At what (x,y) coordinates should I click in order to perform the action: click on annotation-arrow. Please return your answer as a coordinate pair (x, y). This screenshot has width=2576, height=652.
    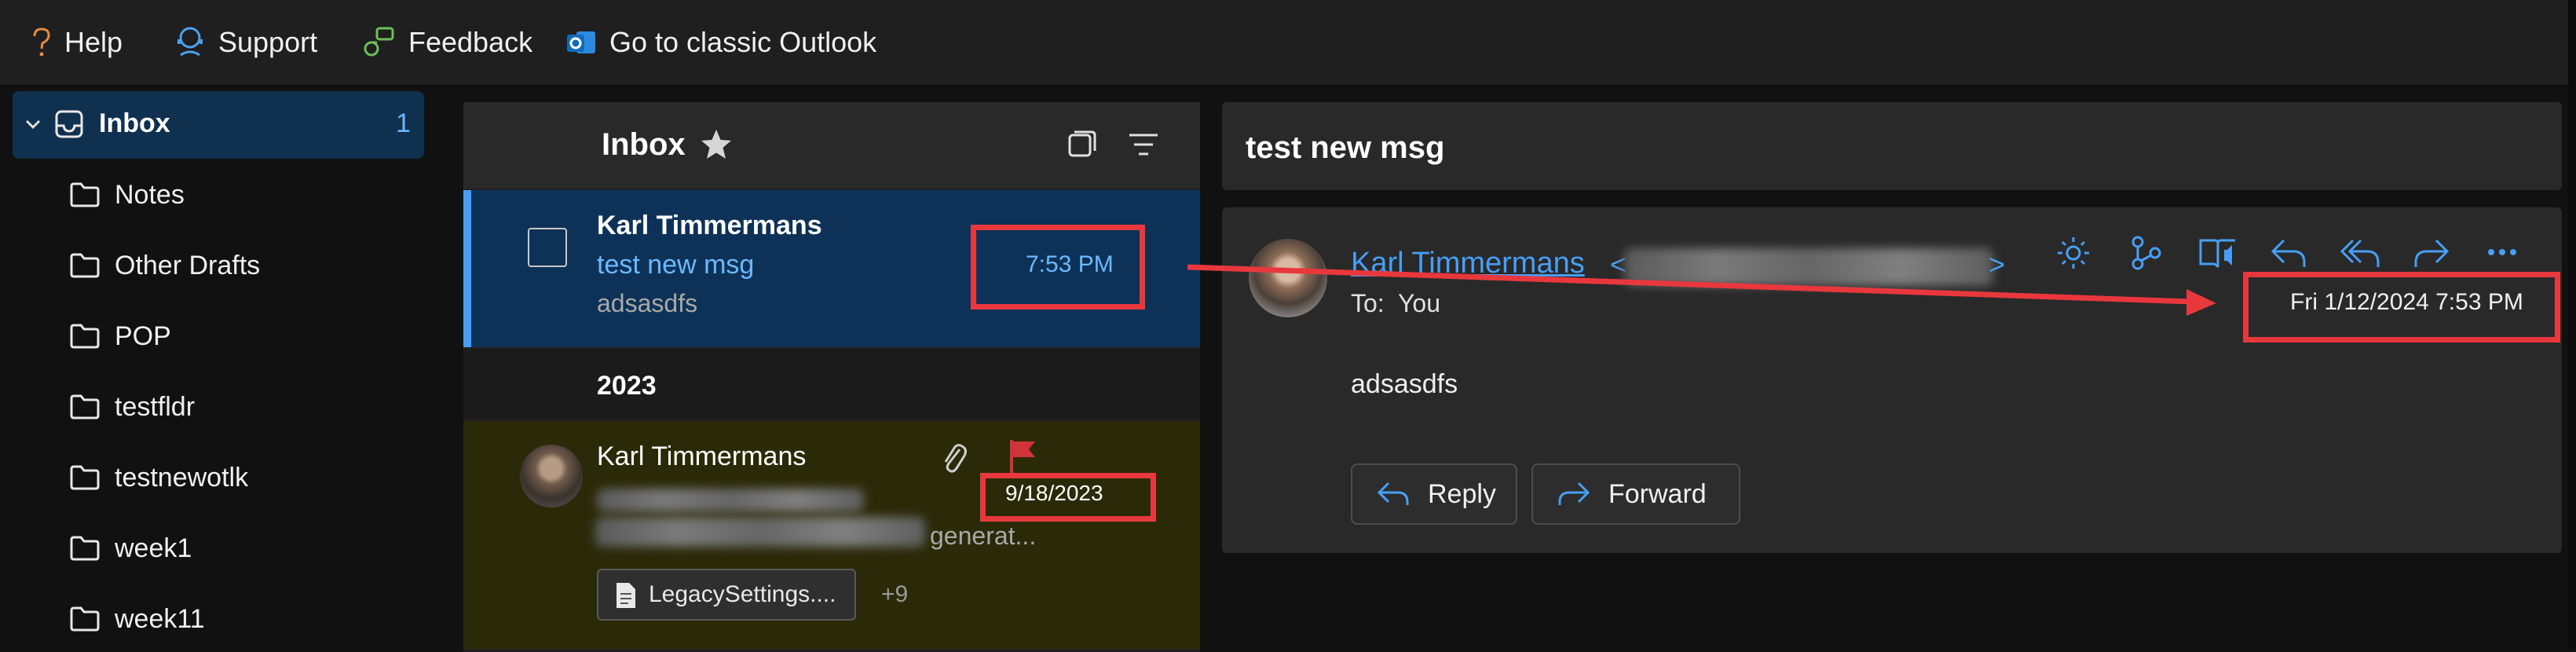
    Looking at the image, I should click on (1702, 290).